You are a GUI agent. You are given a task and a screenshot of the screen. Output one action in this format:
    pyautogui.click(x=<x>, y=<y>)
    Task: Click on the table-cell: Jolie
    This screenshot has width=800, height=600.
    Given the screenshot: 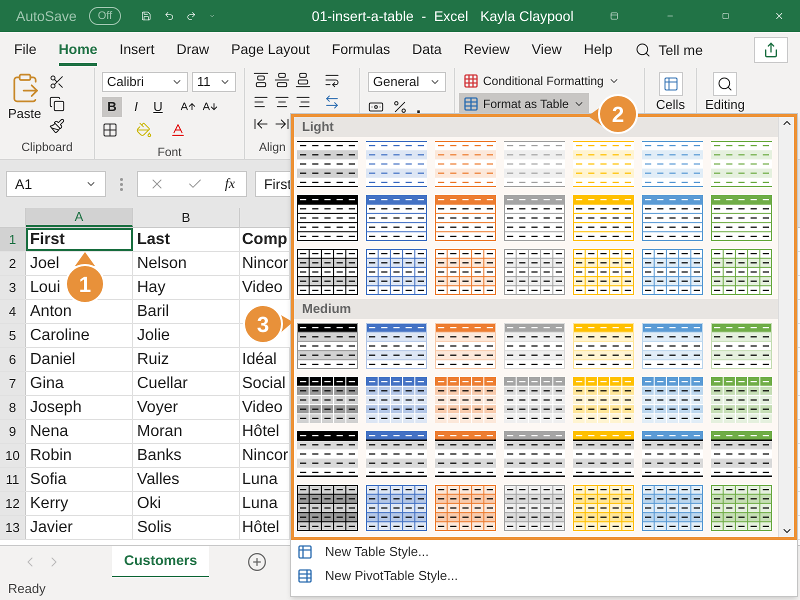 What is the action you would take?
    pyautogui.click(x=186, y=335)
    